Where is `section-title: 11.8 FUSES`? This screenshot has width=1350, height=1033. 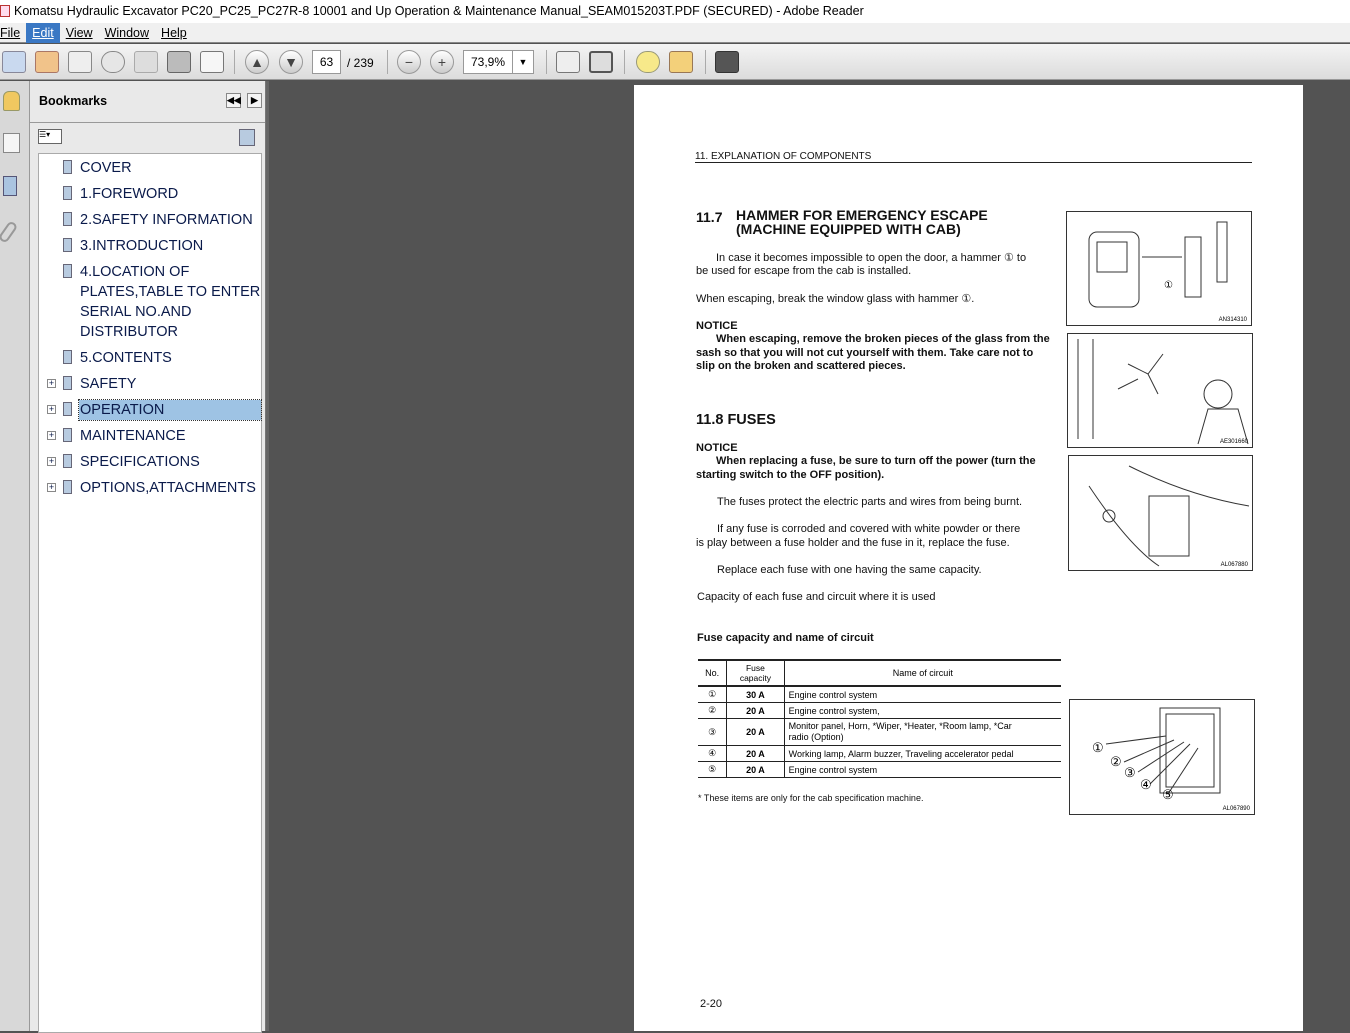
section-title: 11.8 FUSES is located at coordinates (736, 420).